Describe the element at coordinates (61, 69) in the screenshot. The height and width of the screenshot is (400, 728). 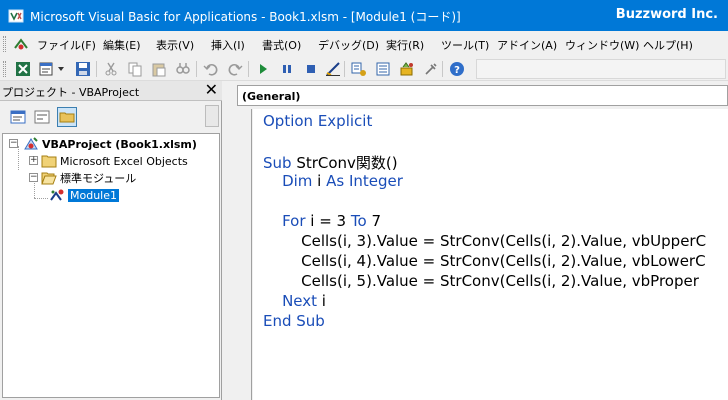
I see `chevron-down-icon` at that location.